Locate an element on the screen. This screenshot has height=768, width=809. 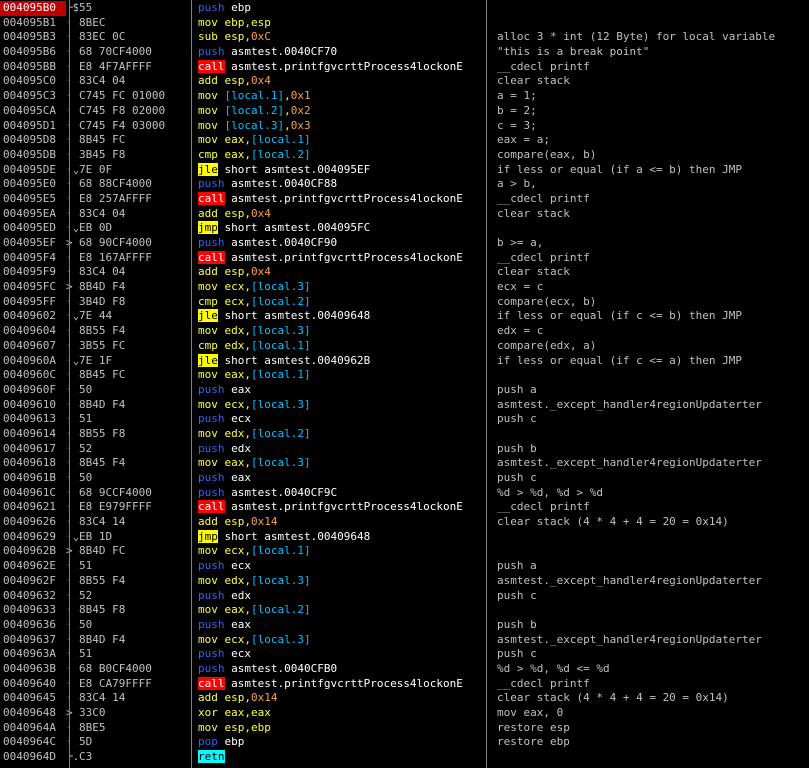
address-cell: 004095E0 is located at coordinates (33, 184).